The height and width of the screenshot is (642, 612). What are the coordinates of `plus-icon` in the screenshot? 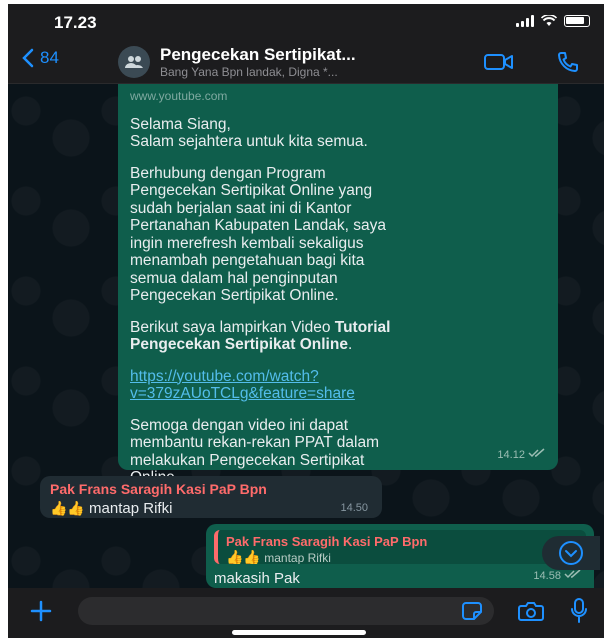 It's located at (41, 613).